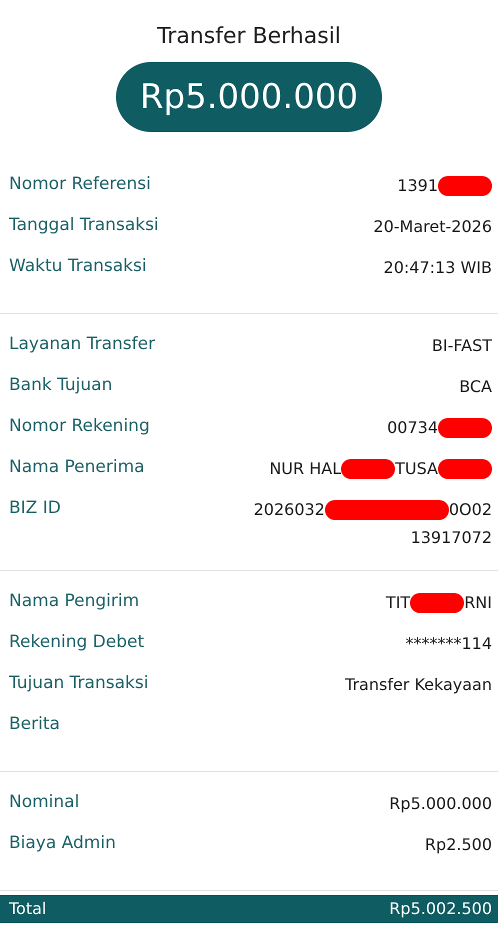 This screenshot has width=498, height=940. What do you see at coordinates (448, 644) in the screenshot?
I see `field-value: *******114` at bounding box center [448, 644].